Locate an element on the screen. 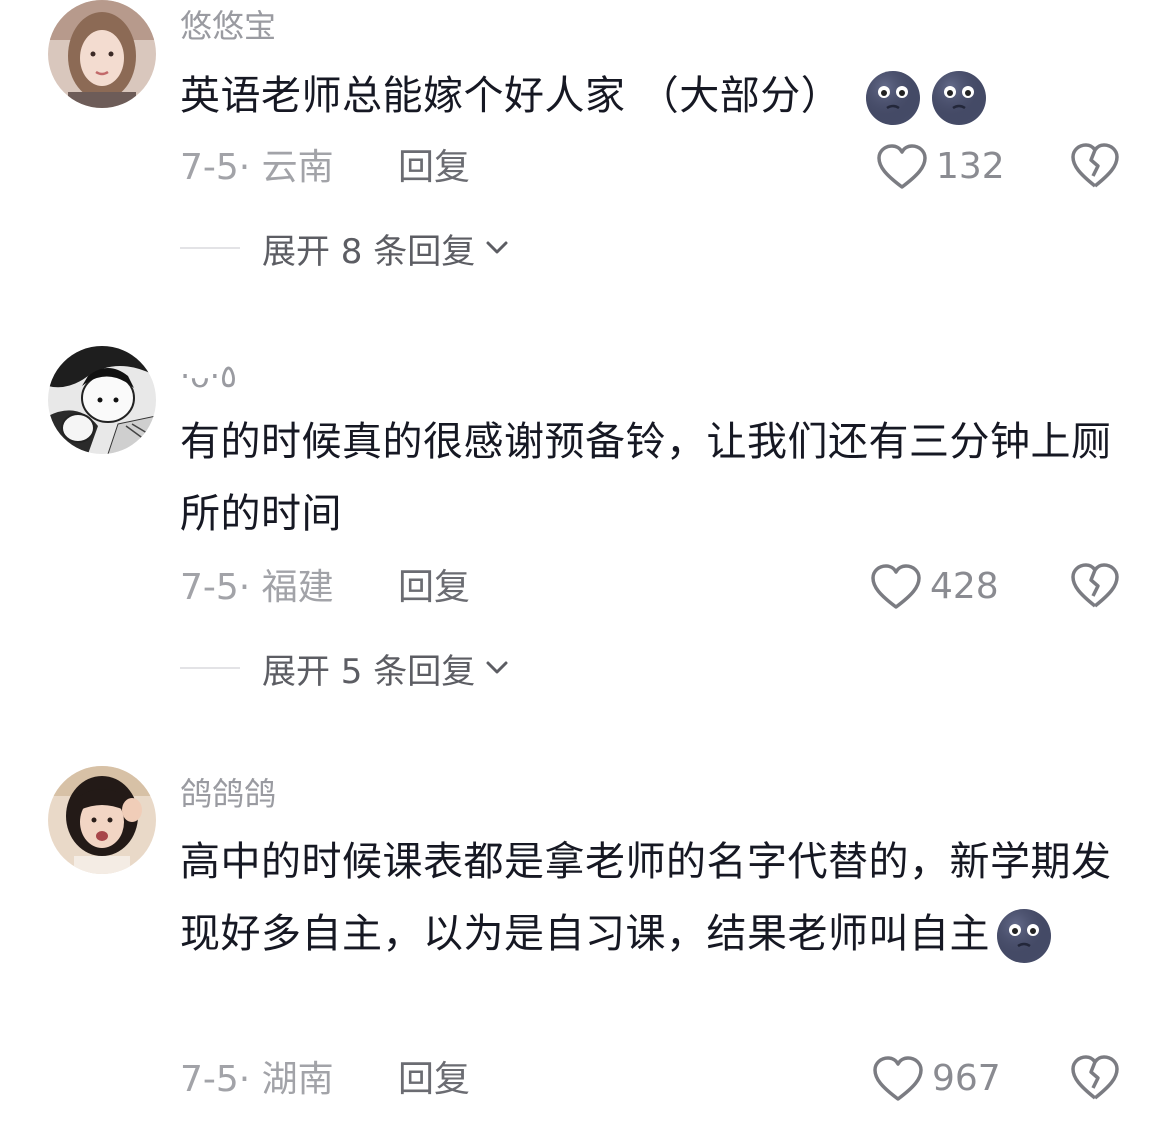 This screenshot has height=1137, width=1170. comment-text: 英语老师总能嫁个好人家 （大部分） is located at coordinates (650, 96).